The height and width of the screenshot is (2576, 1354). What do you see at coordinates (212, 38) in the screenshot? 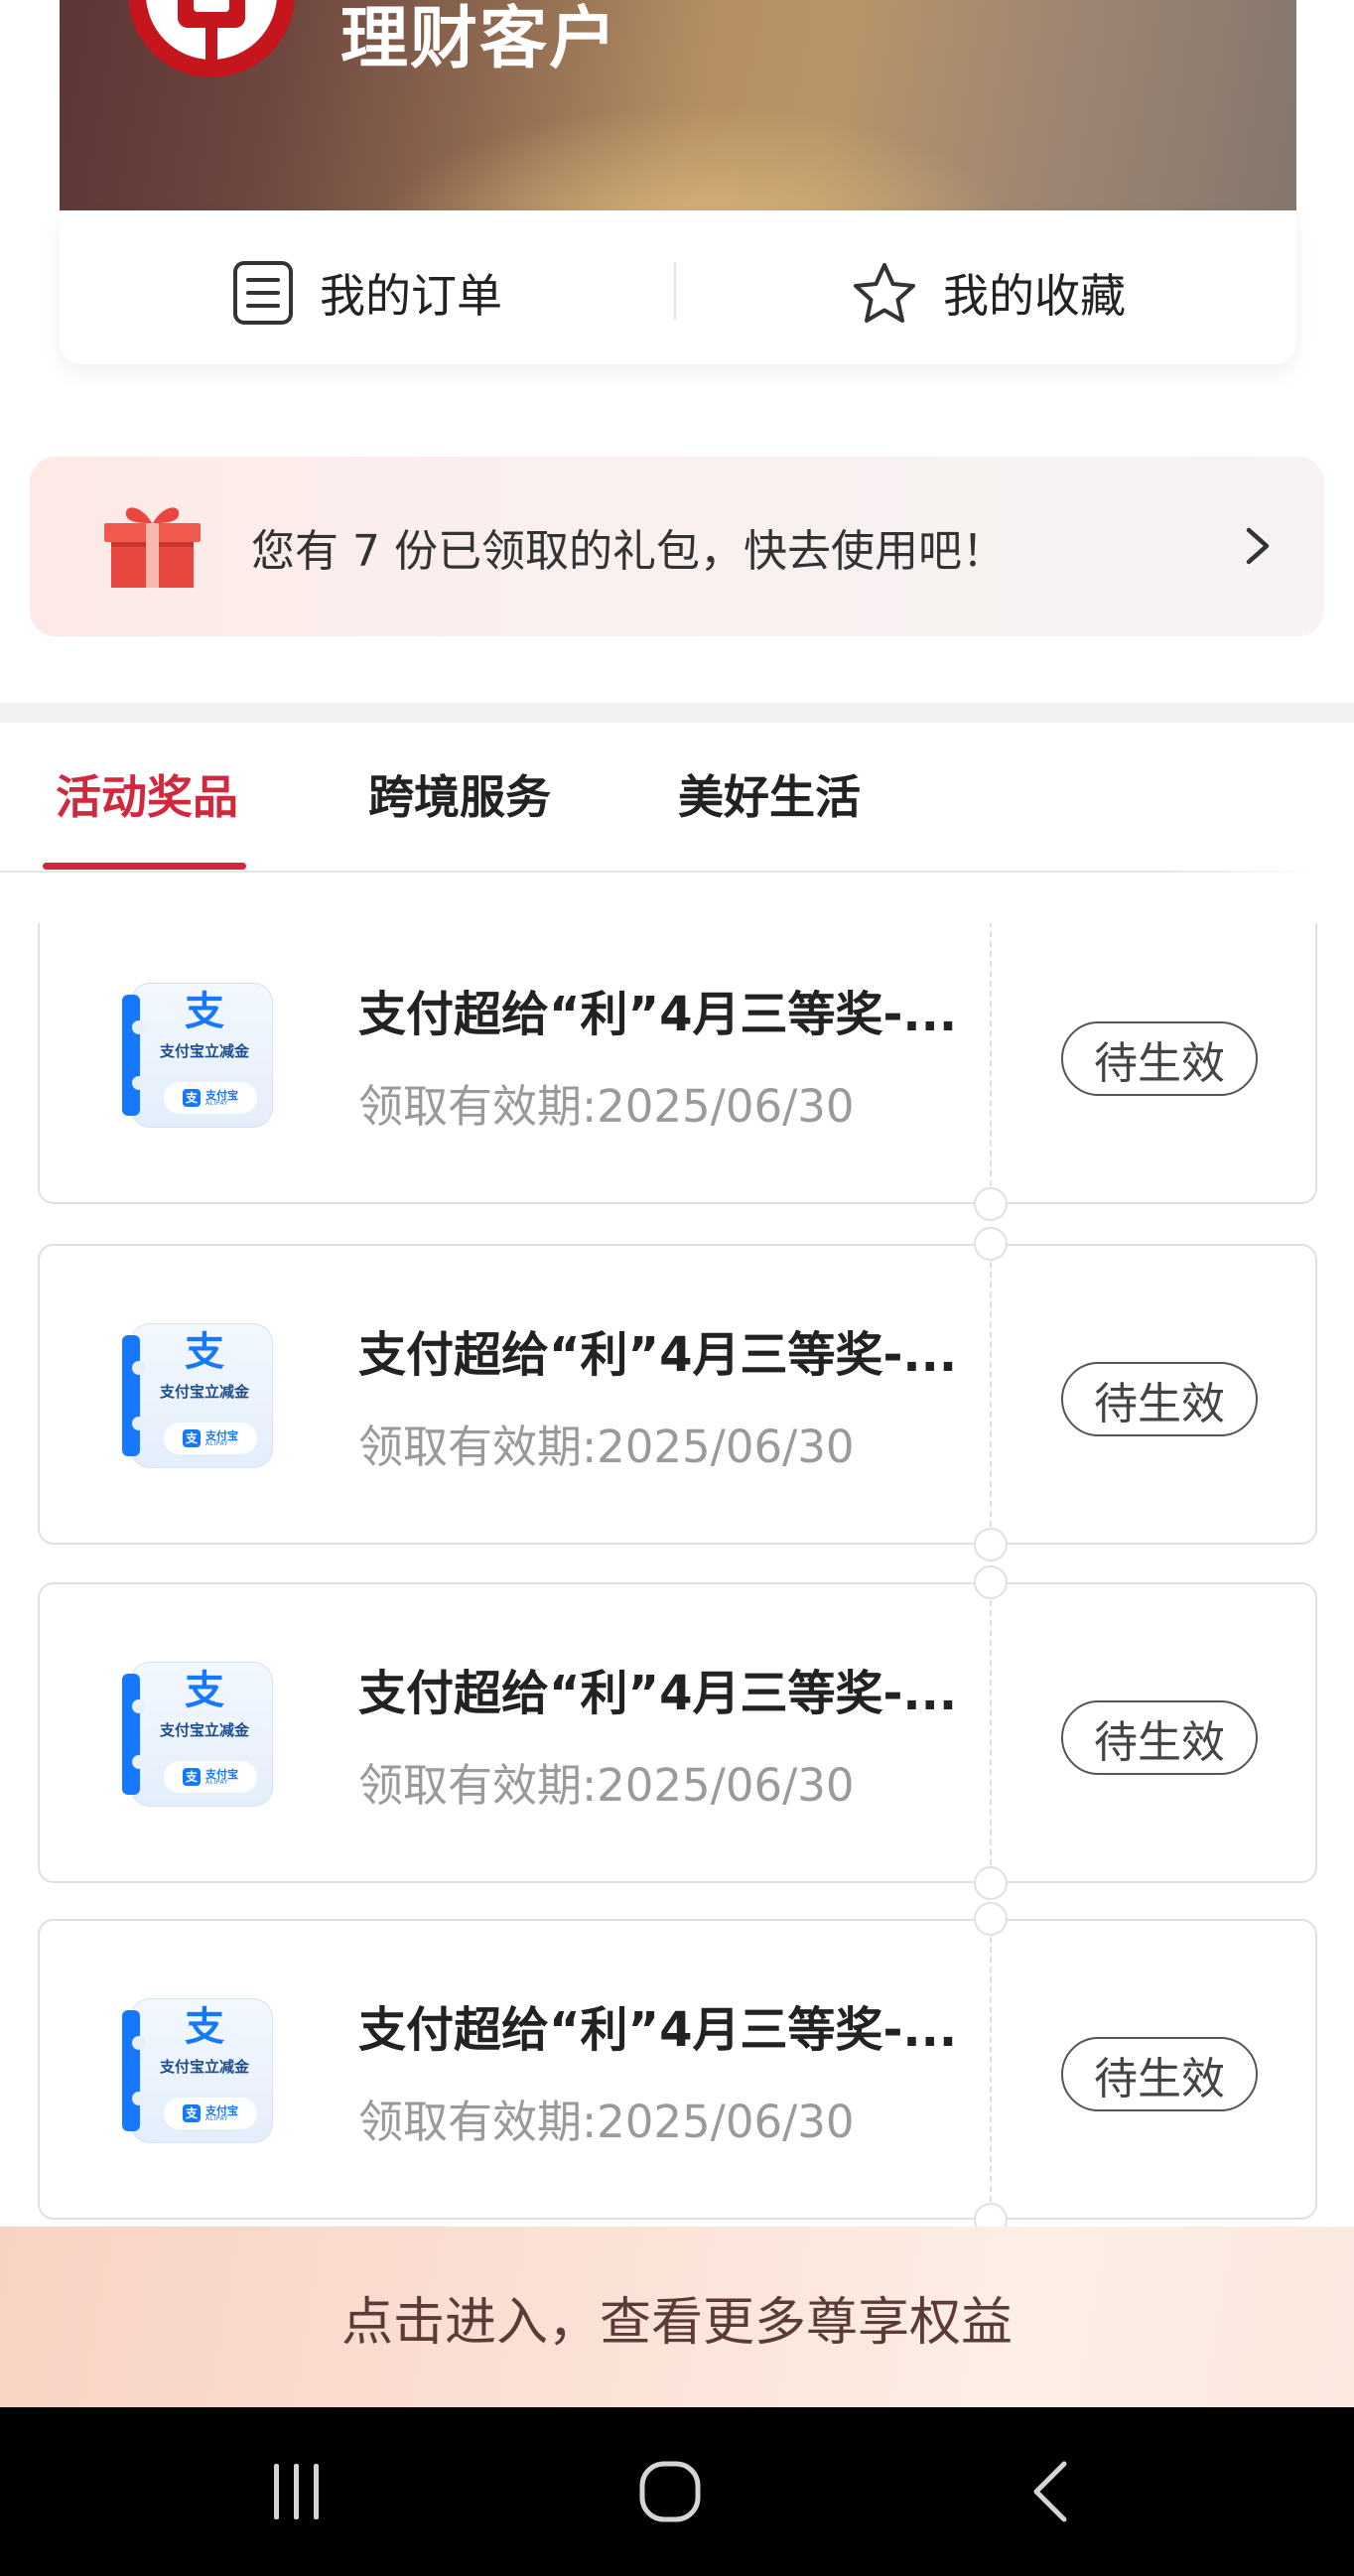
I see `bank-logo-icon` at bounding box center [212, 38].